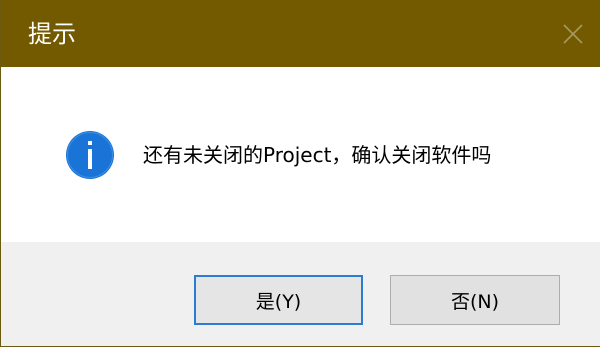 This screenshot has width=600, height=347. Describe the element at coordinates (317, 155) in the screenshot. I see `dialog-message: 还有未关闭的Project，确认关闭软件吗` at that location.